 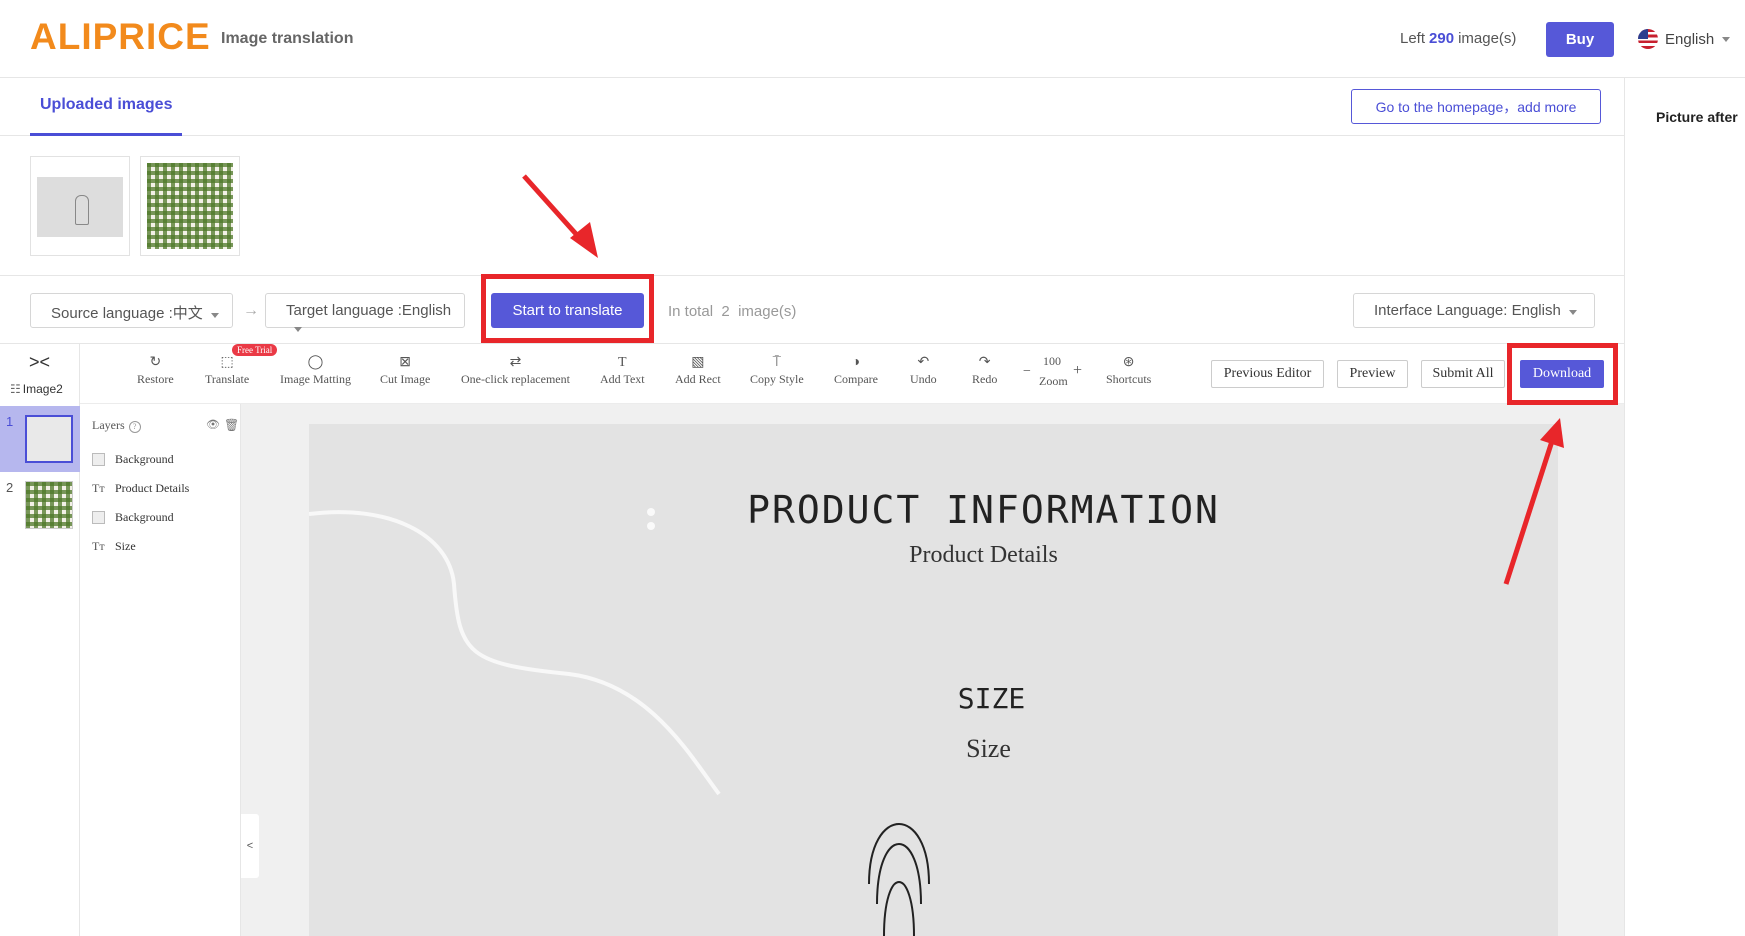 What do you see at coordinates (140, 488) in the screenshot?
I see `layer-item: Tт Product Details` at bounding box center [140, 488].